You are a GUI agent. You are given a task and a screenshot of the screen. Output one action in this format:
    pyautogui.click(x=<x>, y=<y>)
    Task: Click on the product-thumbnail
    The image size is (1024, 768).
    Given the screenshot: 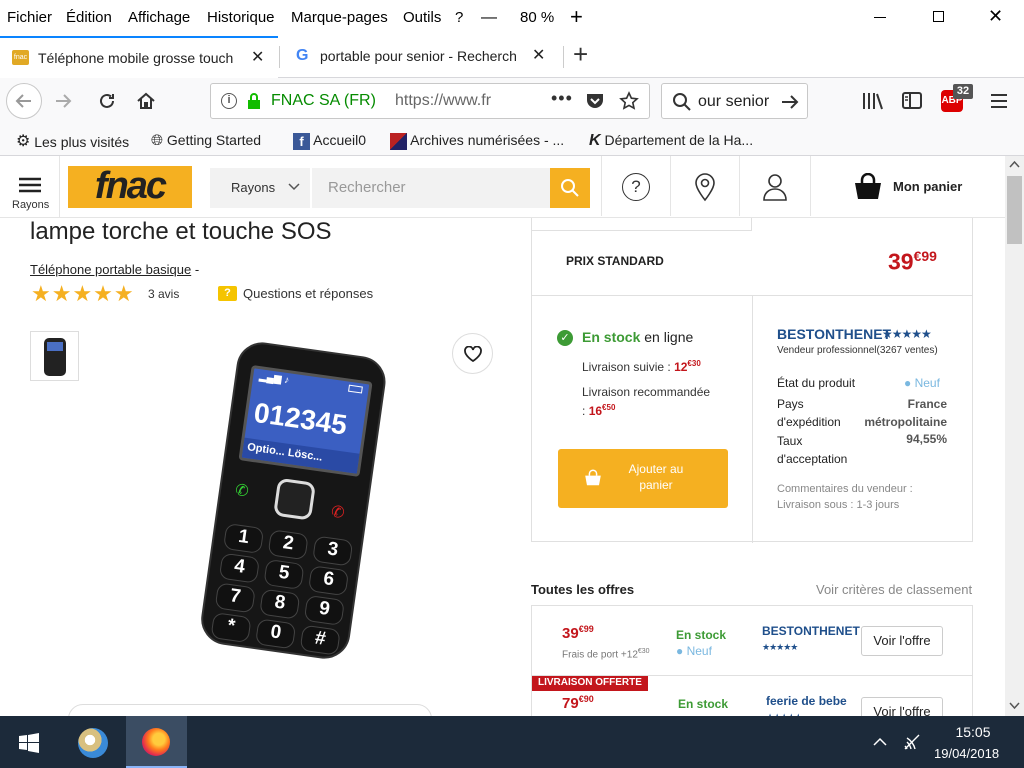 What is the action you would take?
    pyautogui.click(x=54, y=356)
    